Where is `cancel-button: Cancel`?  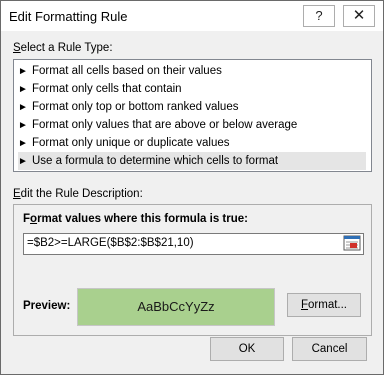 cancel-button: Cancel is located at coordinates (329, 349).